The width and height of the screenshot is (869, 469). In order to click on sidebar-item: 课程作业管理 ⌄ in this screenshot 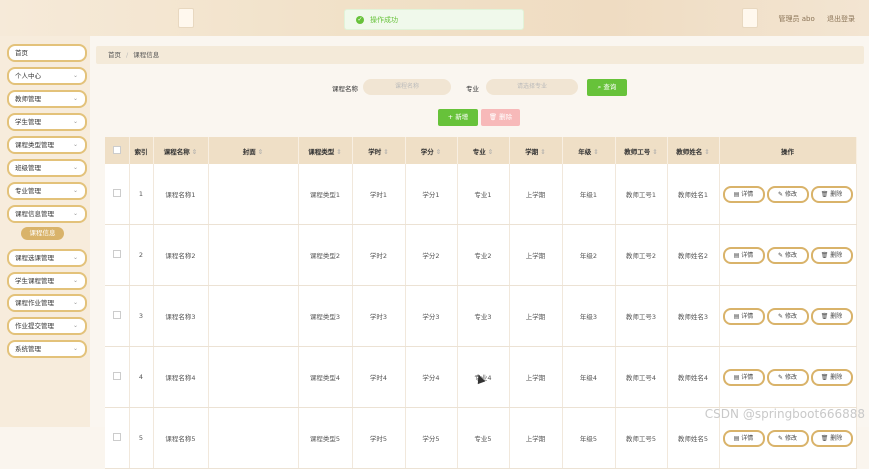, I will do `click(47, 303)`.